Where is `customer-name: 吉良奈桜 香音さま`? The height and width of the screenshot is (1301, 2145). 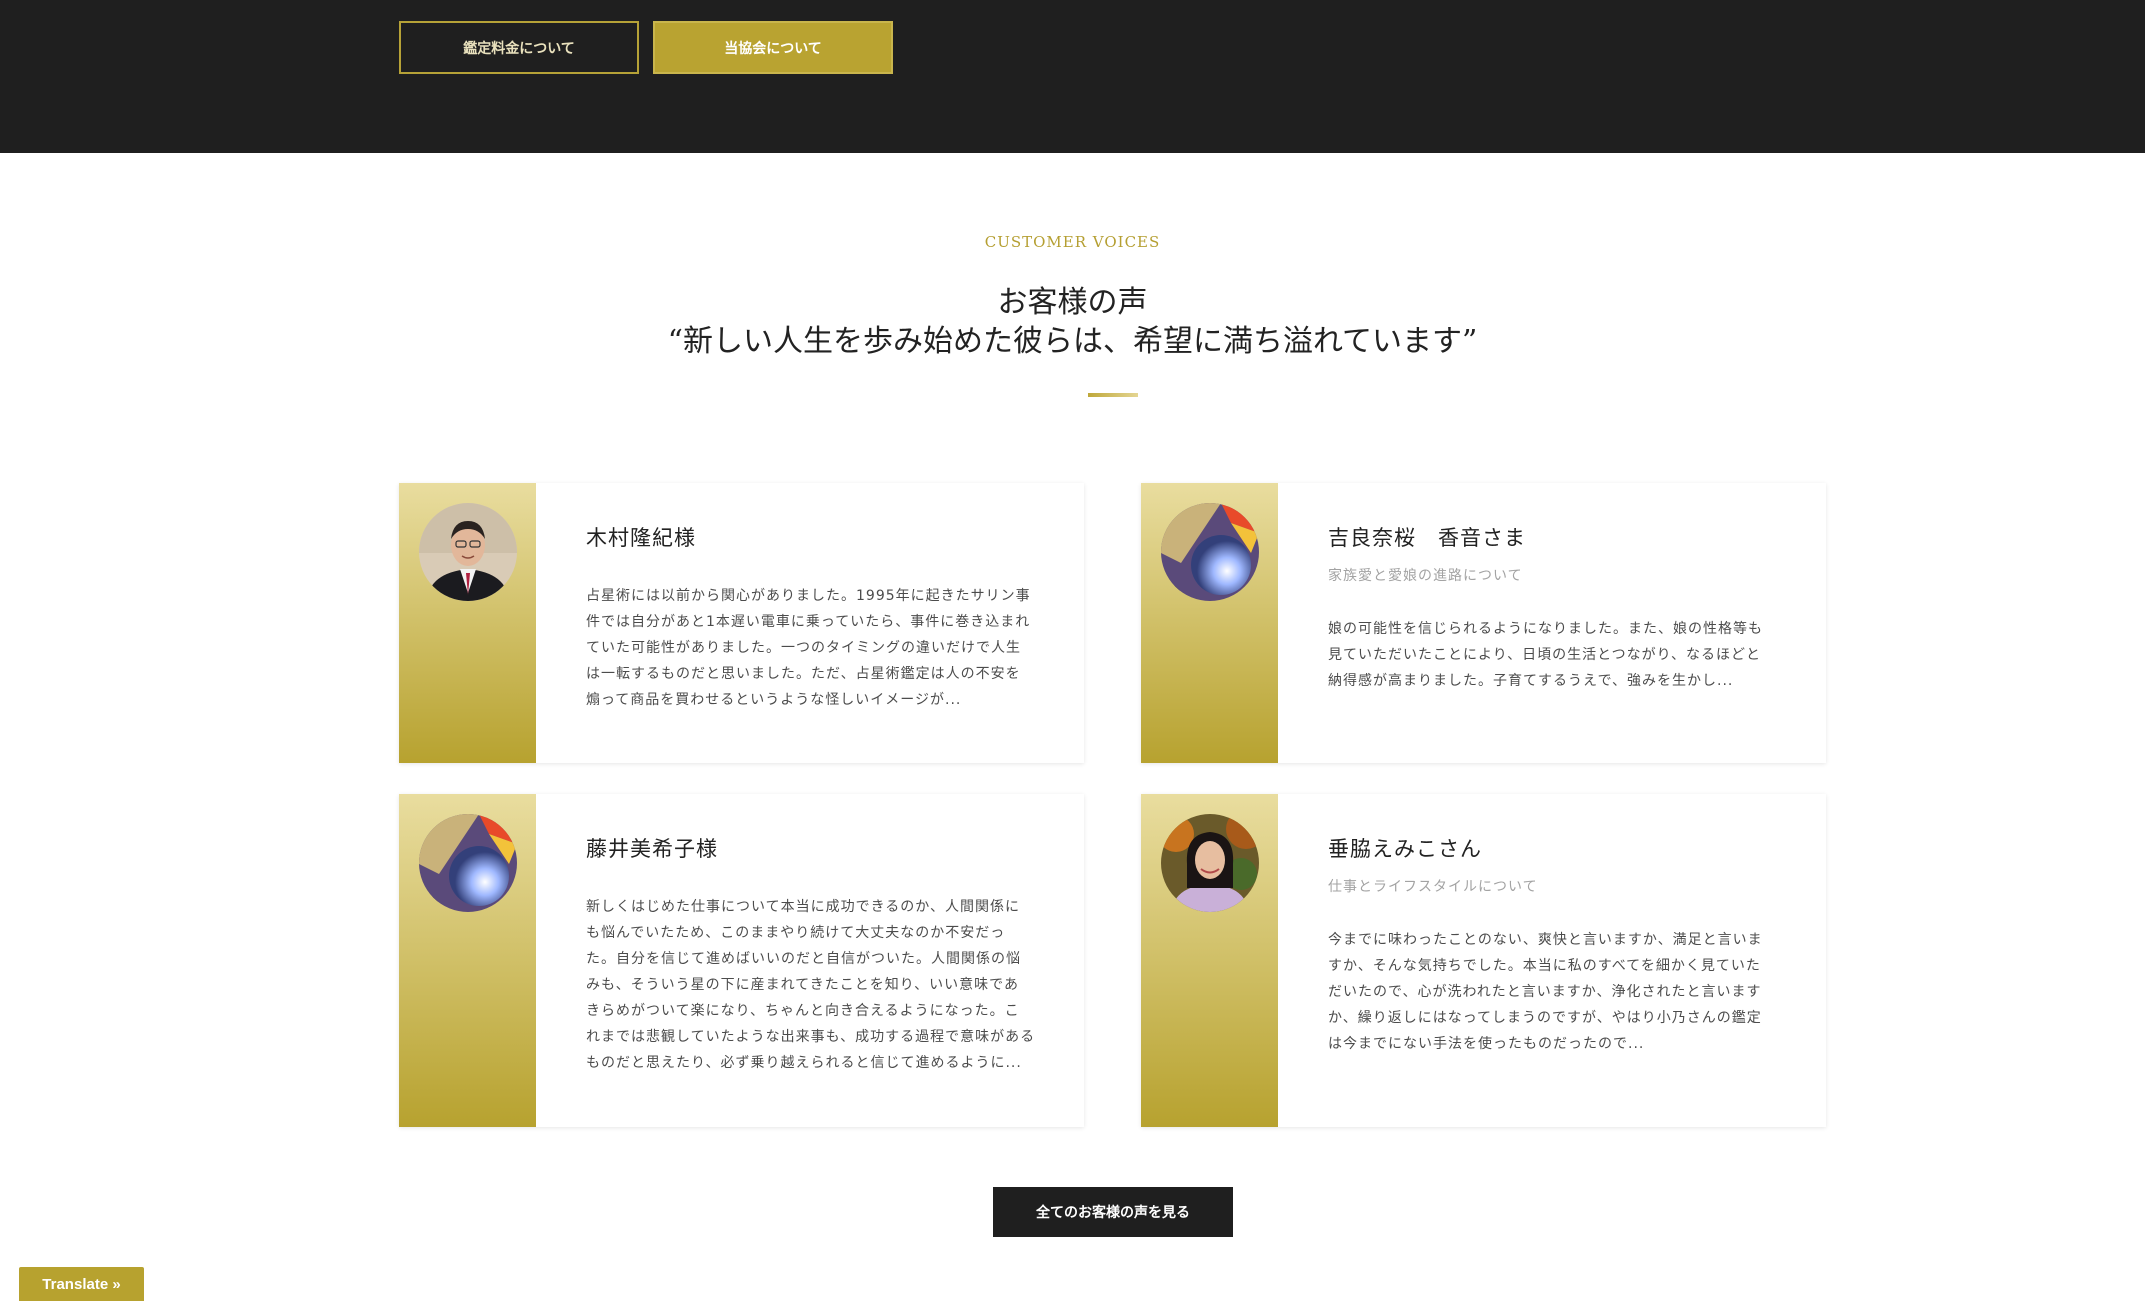
customer-name: 吉良奈桜 香音さま is located at coordinates (1427, 538).